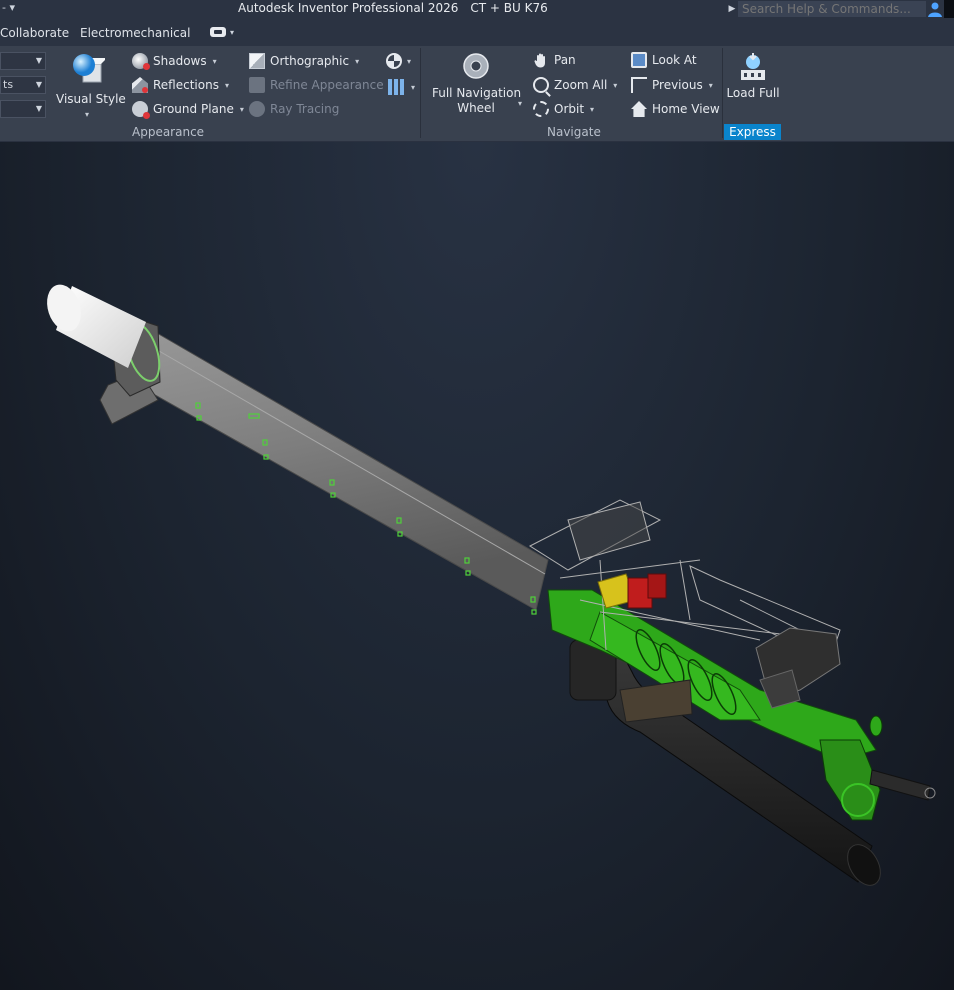  I want to click on full-navigation-wheel-button: Full Navigation Wheel, so click(476, 84).